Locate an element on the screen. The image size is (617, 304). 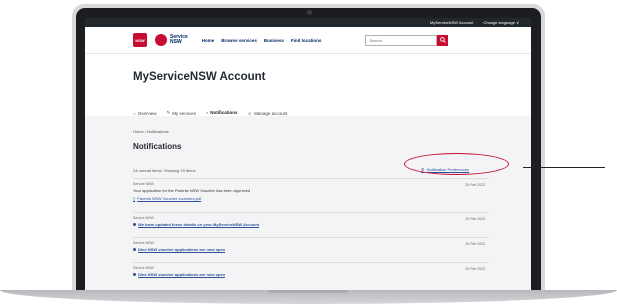
search-icon is located at coordinates (443, 40).